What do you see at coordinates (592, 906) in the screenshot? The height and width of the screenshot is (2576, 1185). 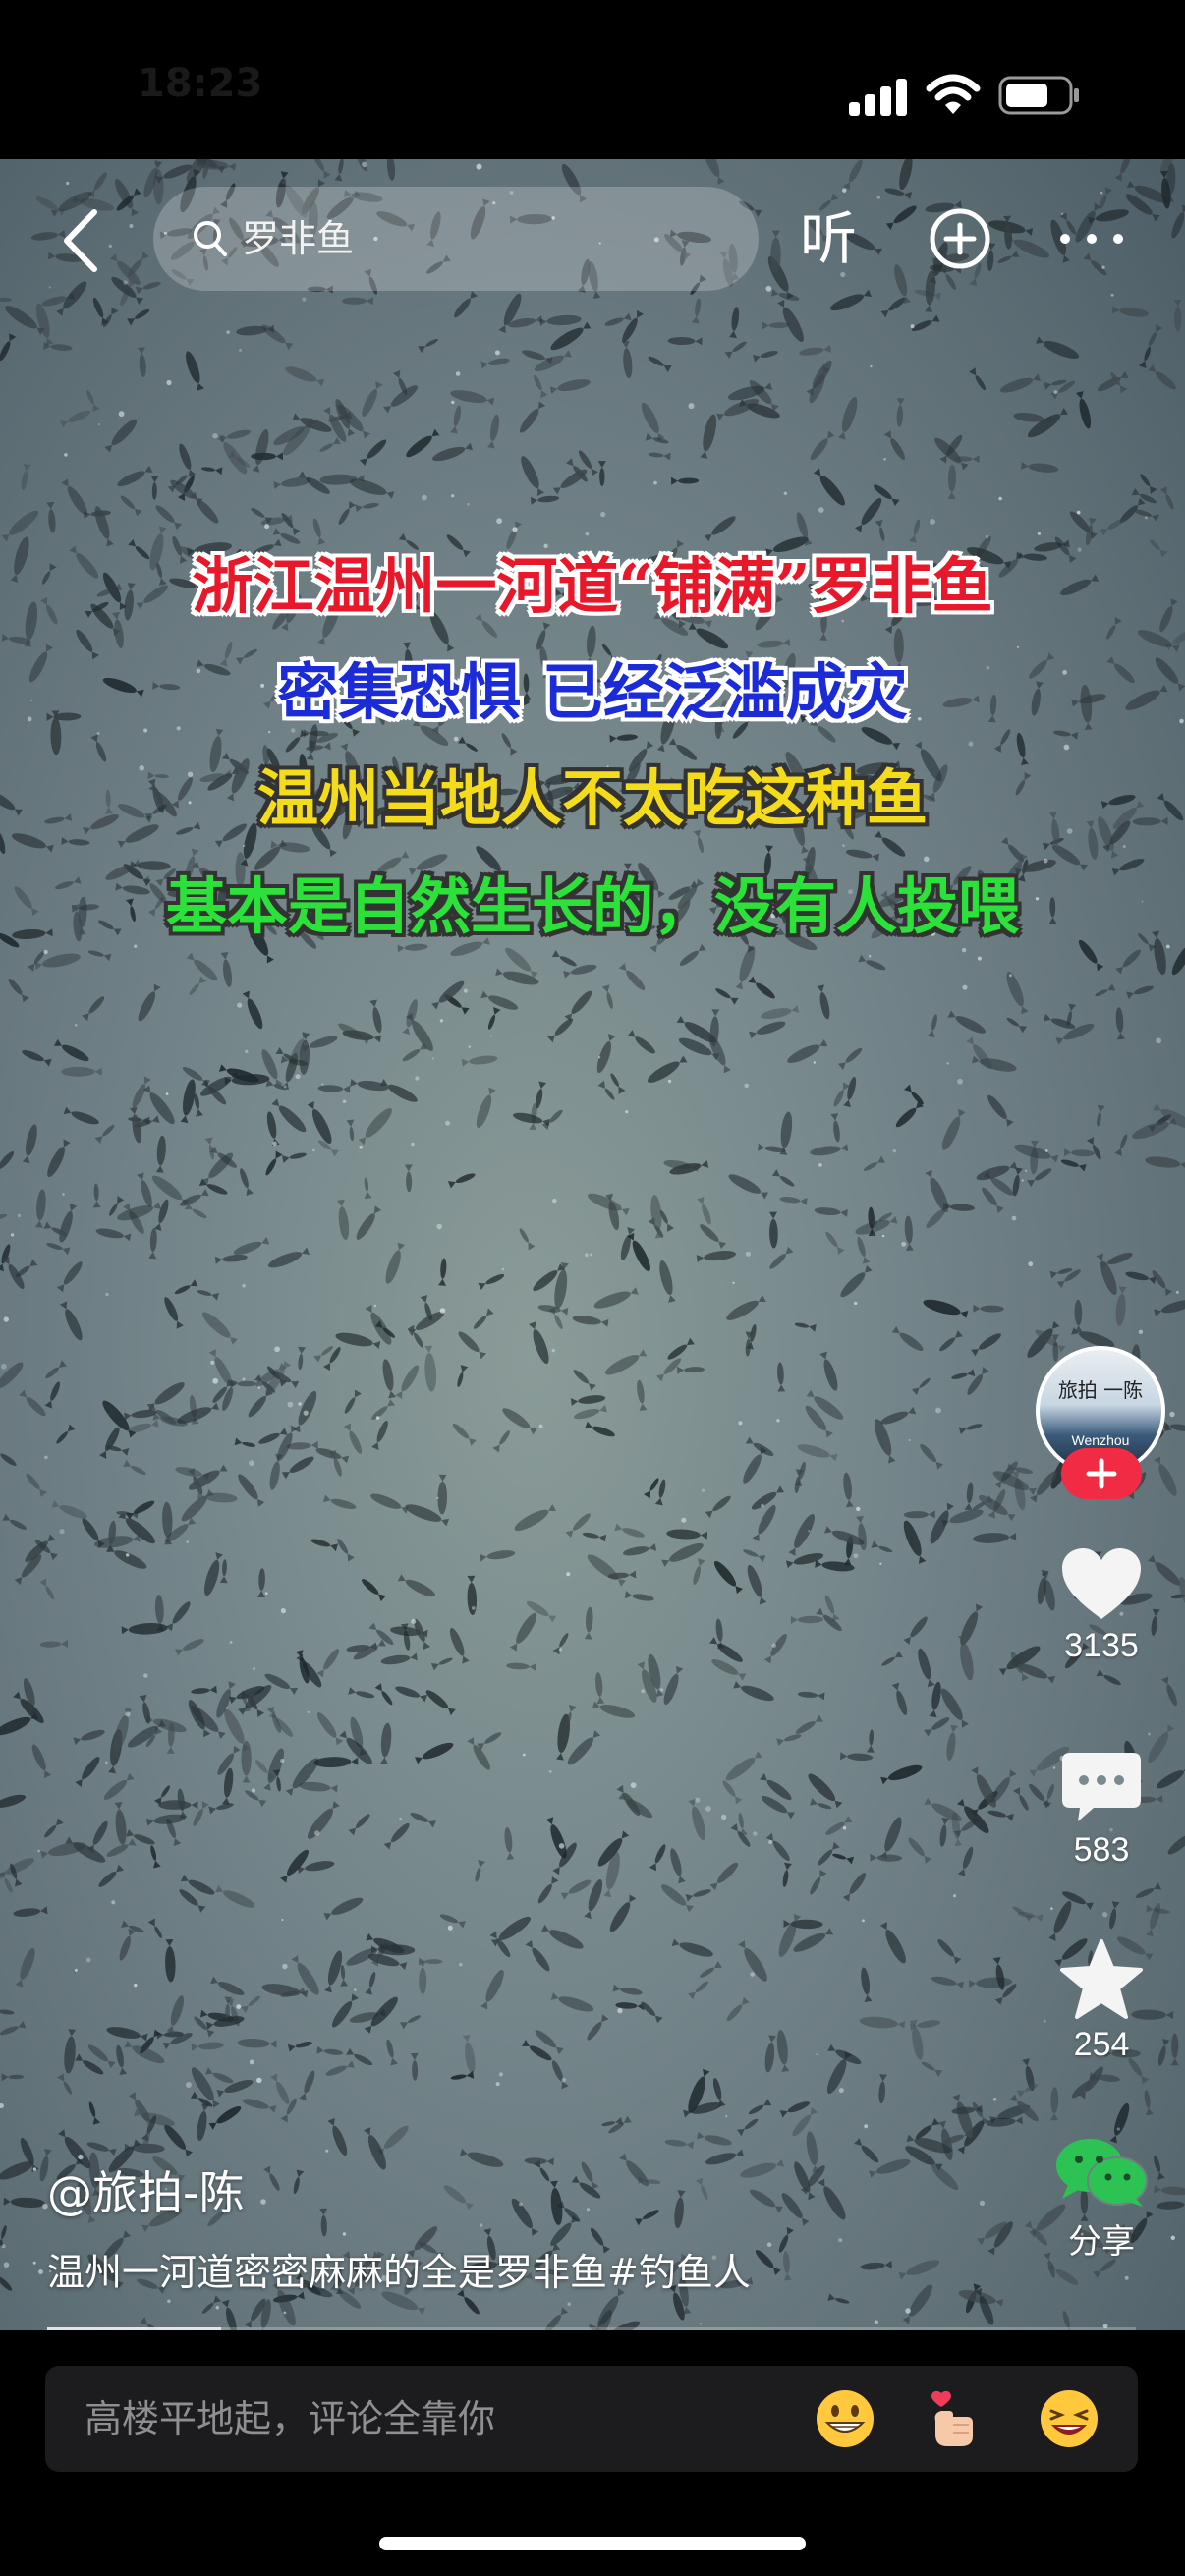 I see `video-caption-line-4: 基本是自然生长的，没有人投喂` at bounding box center [592, 906].